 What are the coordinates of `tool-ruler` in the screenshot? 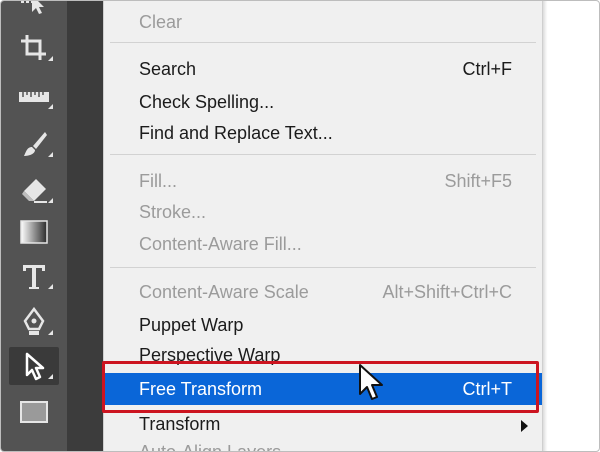 It's located at (34, 96).